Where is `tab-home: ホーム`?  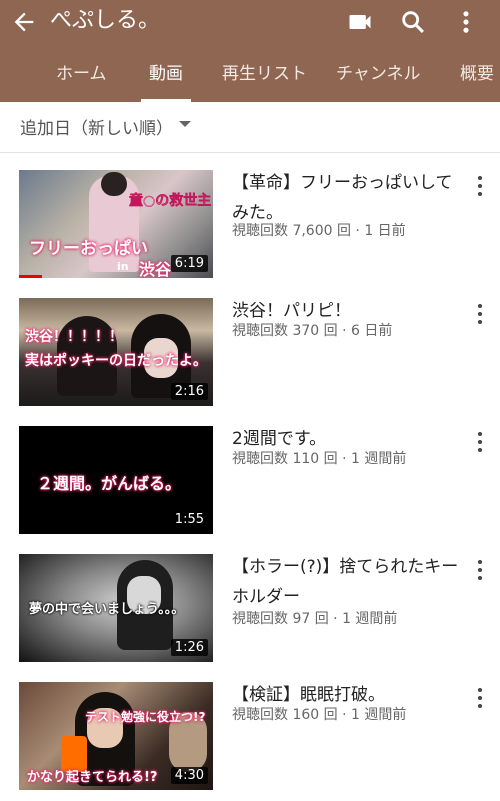 tab-home: ホーム is located at coordinates (81, 77).